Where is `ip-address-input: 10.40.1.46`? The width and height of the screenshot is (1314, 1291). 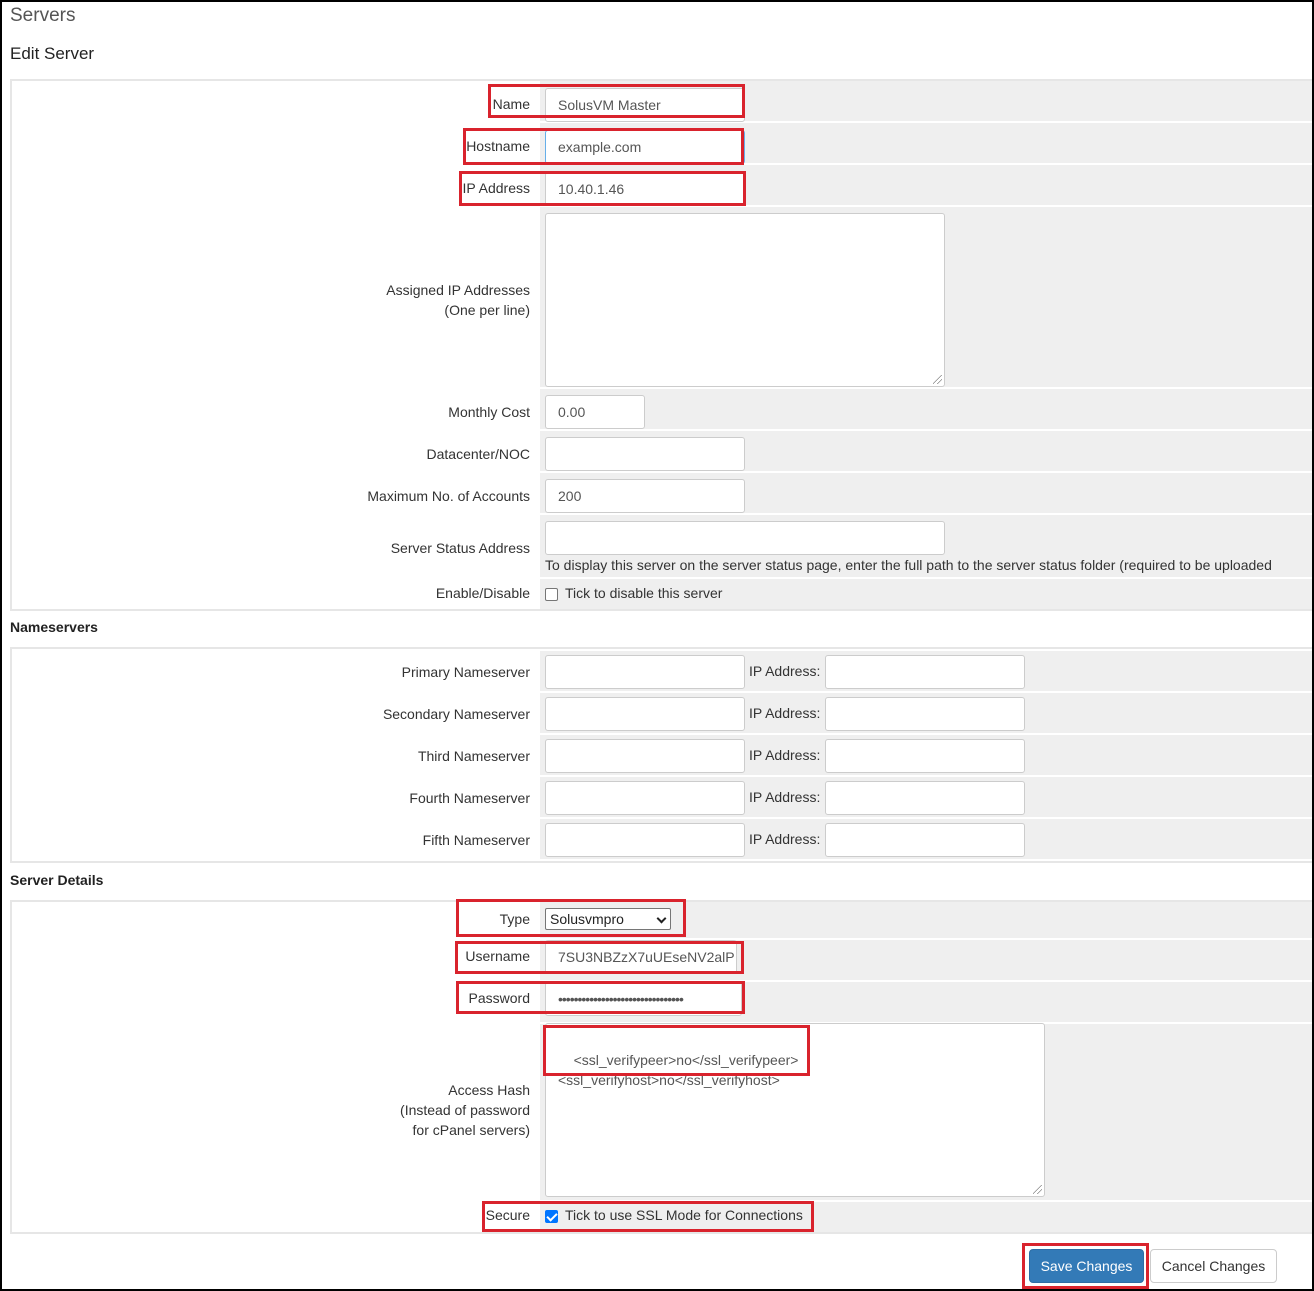
ip-address-input: 10.40.1.46 is located at coordinates (645, 189).